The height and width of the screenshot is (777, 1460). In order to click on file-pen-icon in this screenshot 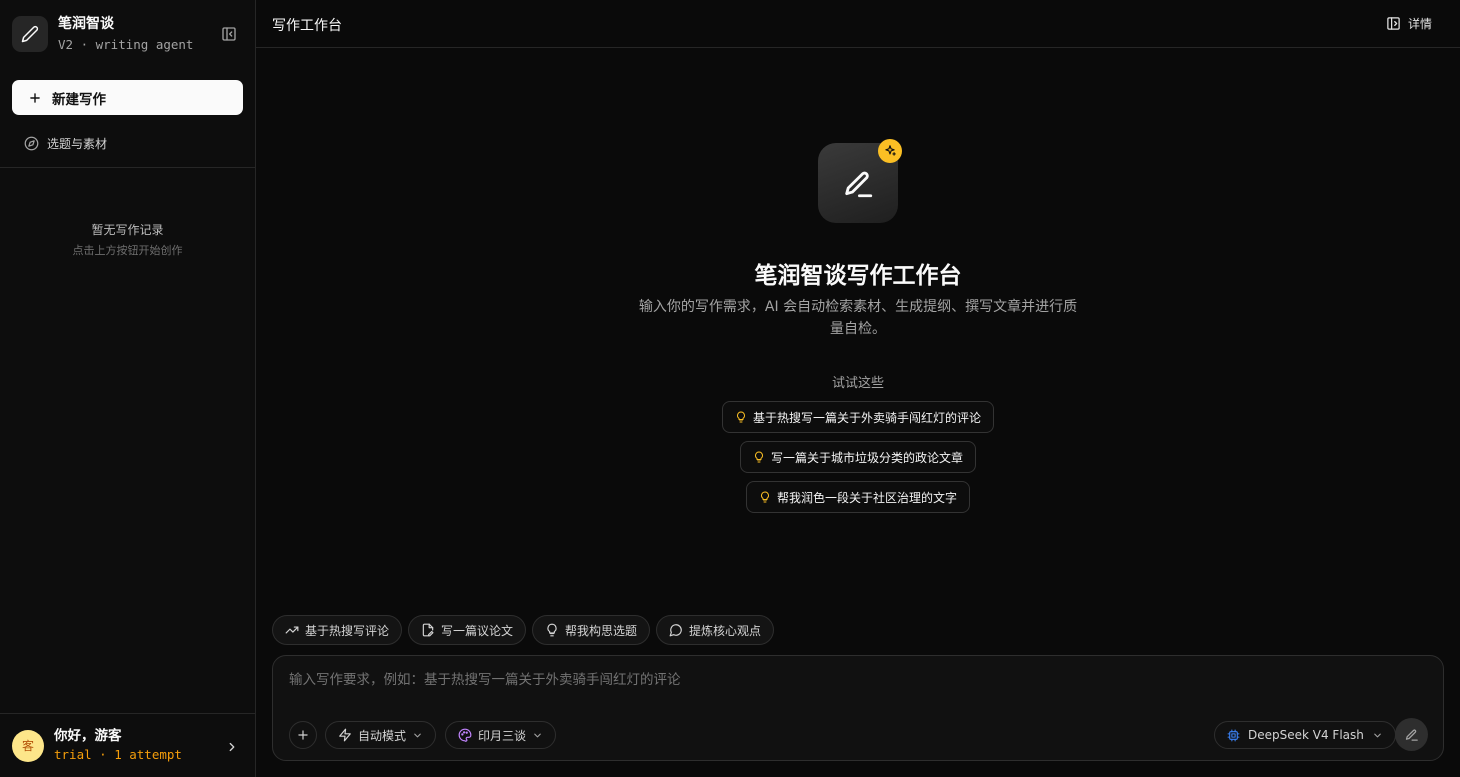, I will do `click(428, 630)`.